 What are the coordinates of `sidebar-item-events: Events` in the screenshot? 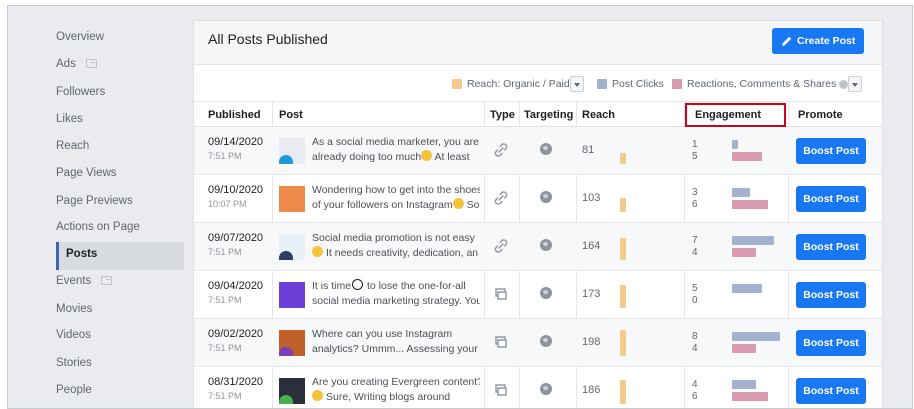 It's located at (84, 281).